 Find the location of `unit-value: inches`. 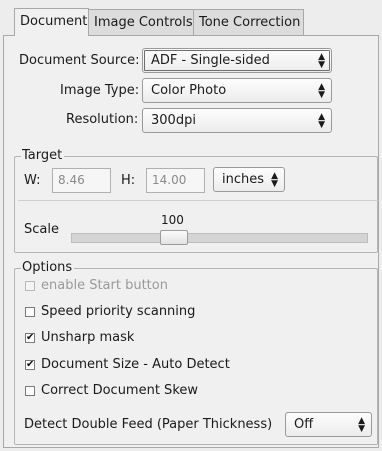

unit-value: inches is located at coordinates (243, 179).